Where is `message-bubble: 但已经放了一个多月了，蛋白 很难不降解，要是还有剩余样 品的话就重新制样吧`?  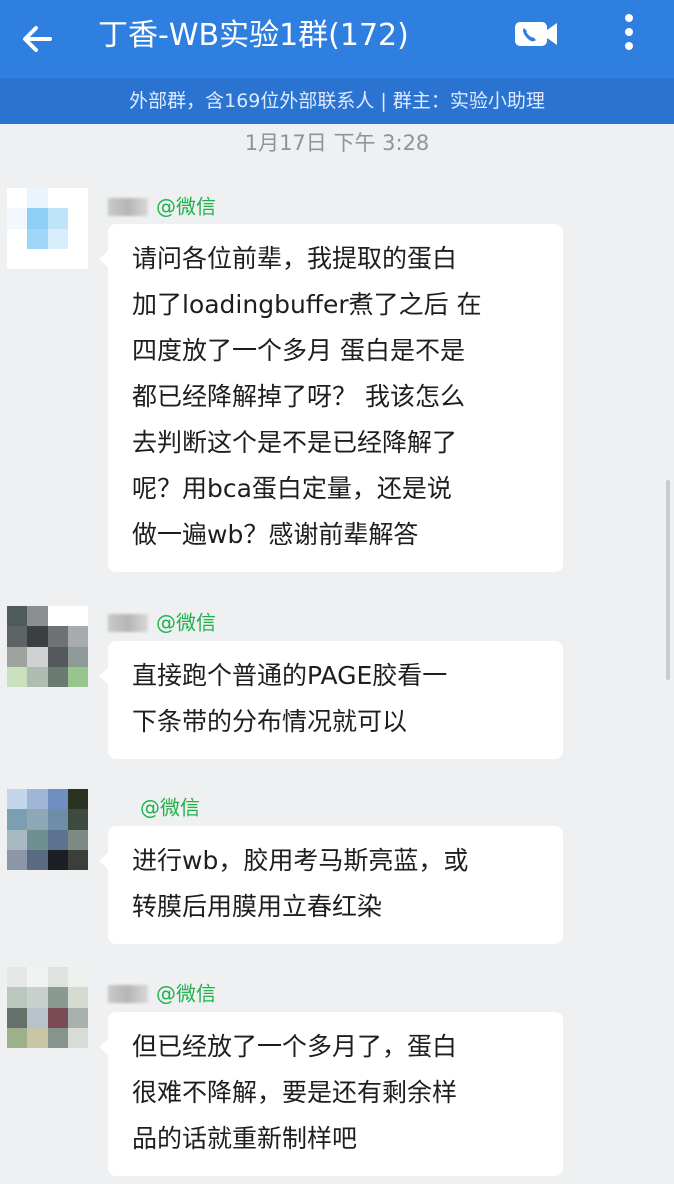 message-bubble: 但已经放了一个多月了，蛋白 很难不降解，要是还有剩余样 品的话就重新制样吧 is located at coordinates (331, 1094).